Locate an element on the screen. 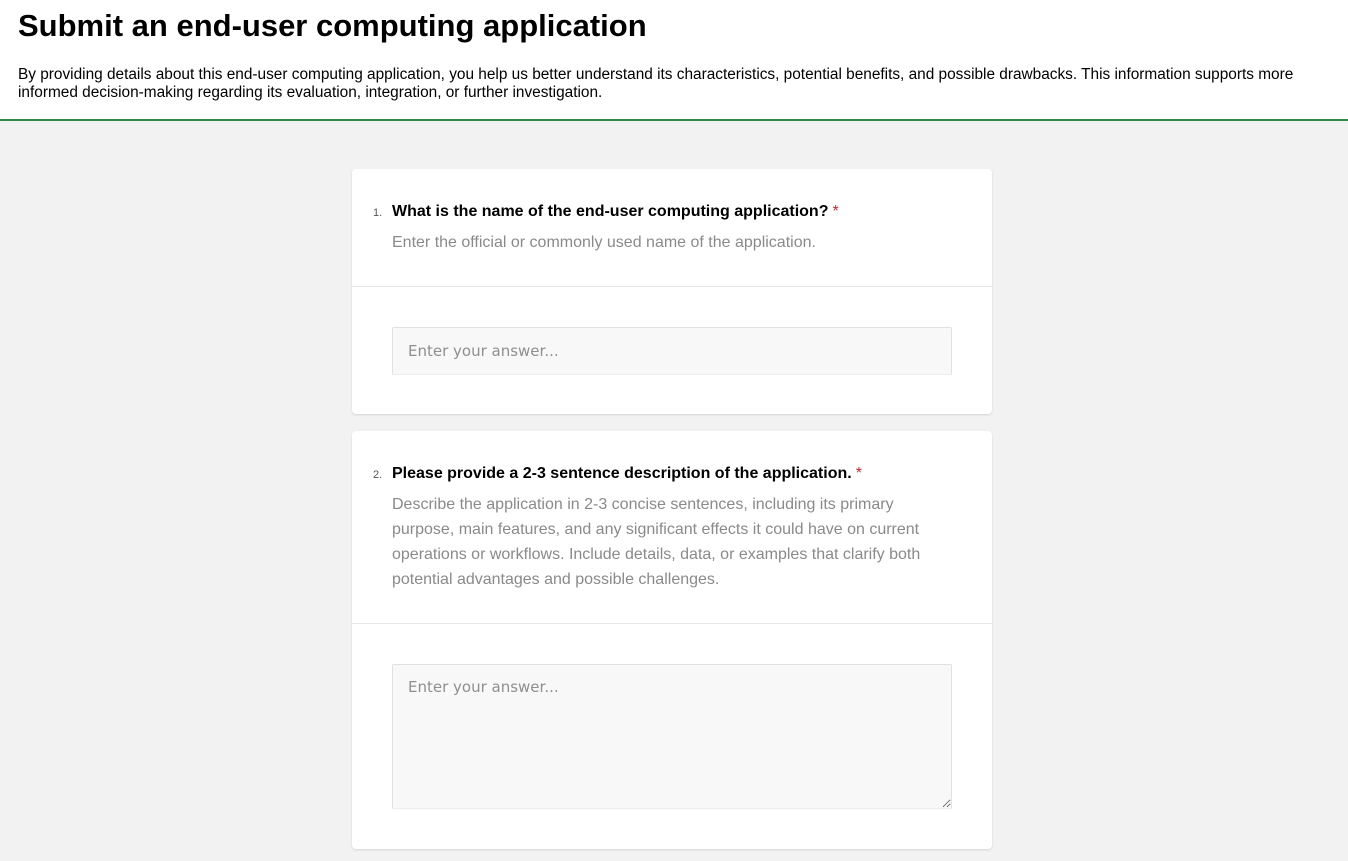  page-title: Submit an end-user computing application is located at coordinates (332, 25).